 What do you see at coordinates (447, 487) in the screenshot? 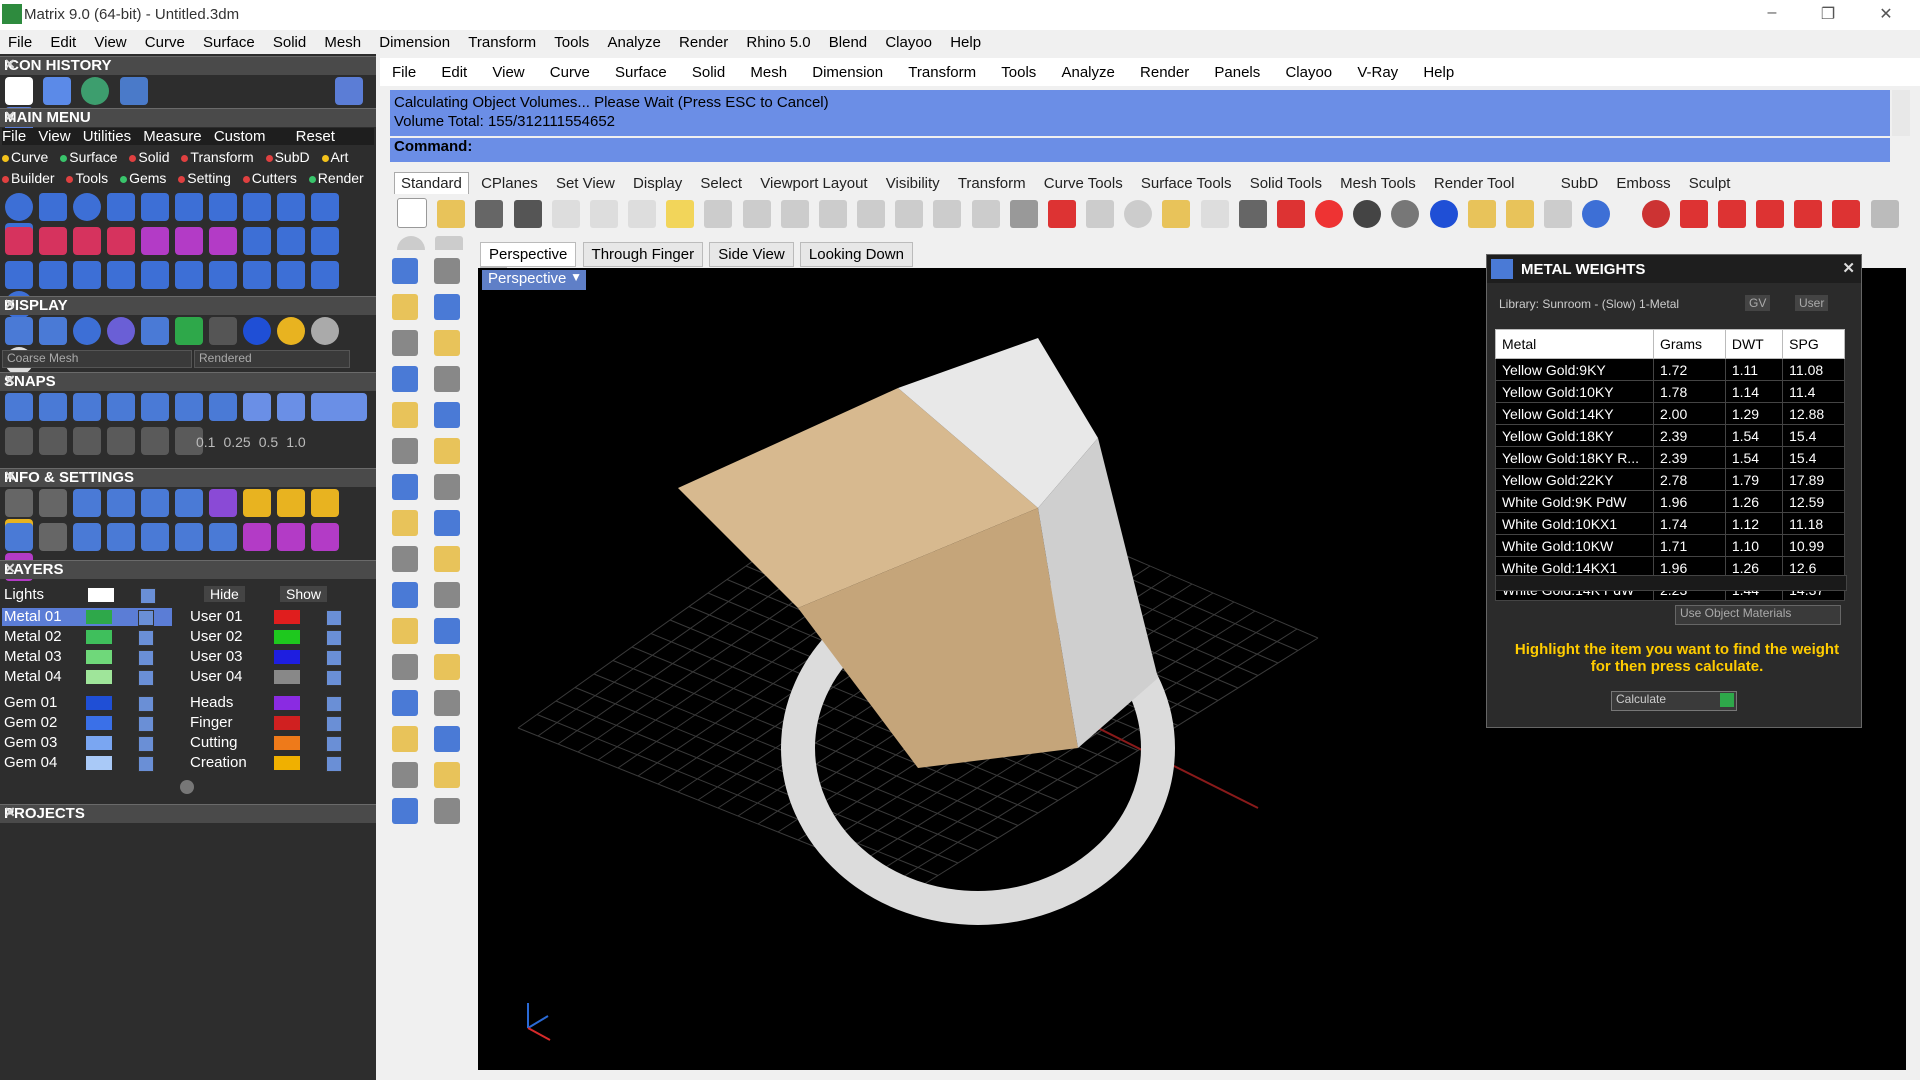
I see `extrude-icon` at bounding box center [447, 487].